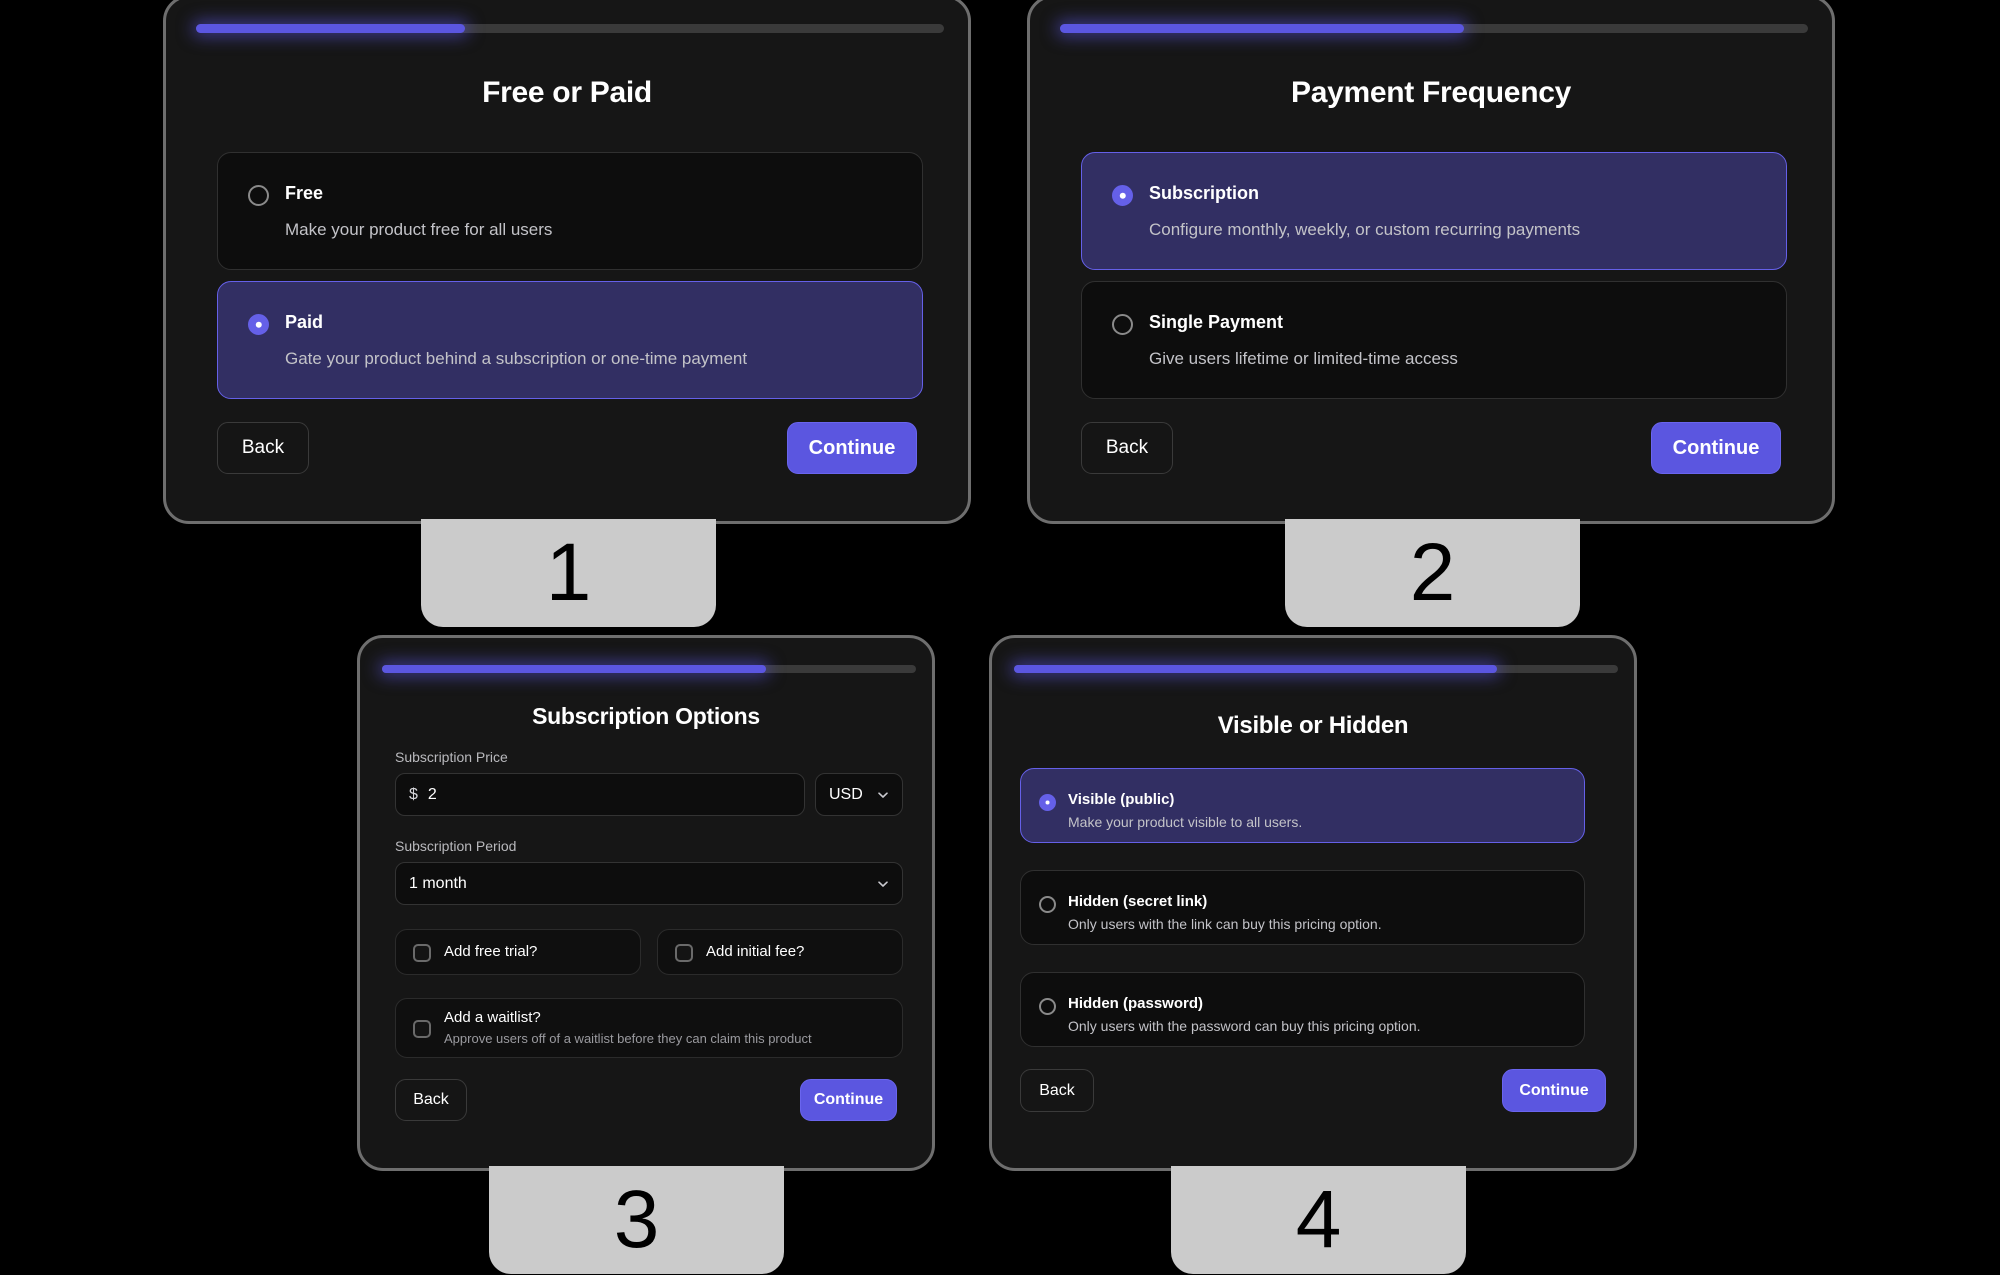  What do you see at coordinates (846, 794) in the screenshot?
I see `currency-select-value: USD` at bounding box center [846, 794].